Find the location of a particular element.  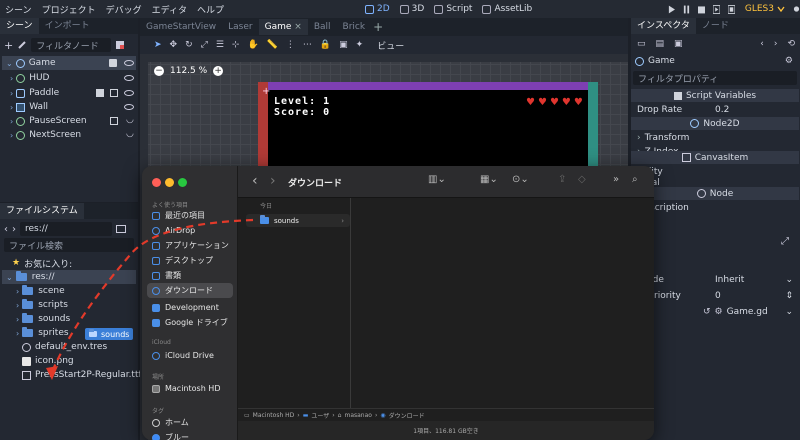

drag-arrow-overlay is located at coordinates (150, 299).